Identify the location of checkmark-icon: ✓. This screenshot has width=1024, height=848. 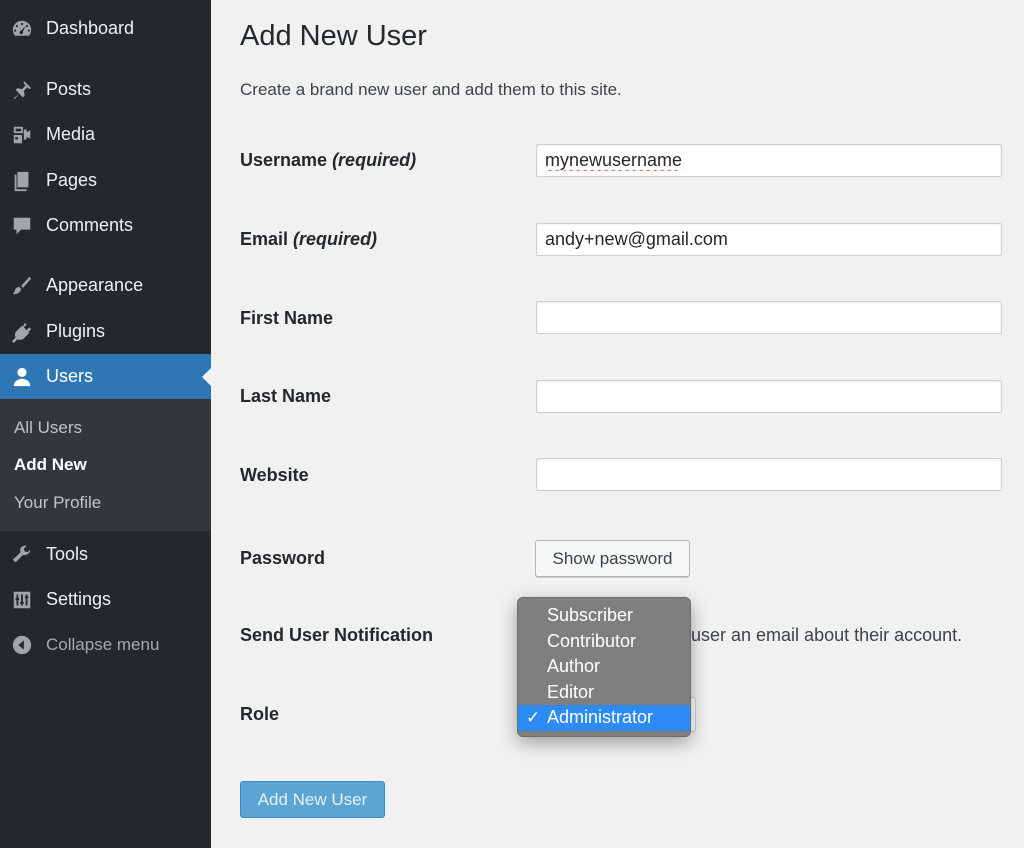
(533, 717).